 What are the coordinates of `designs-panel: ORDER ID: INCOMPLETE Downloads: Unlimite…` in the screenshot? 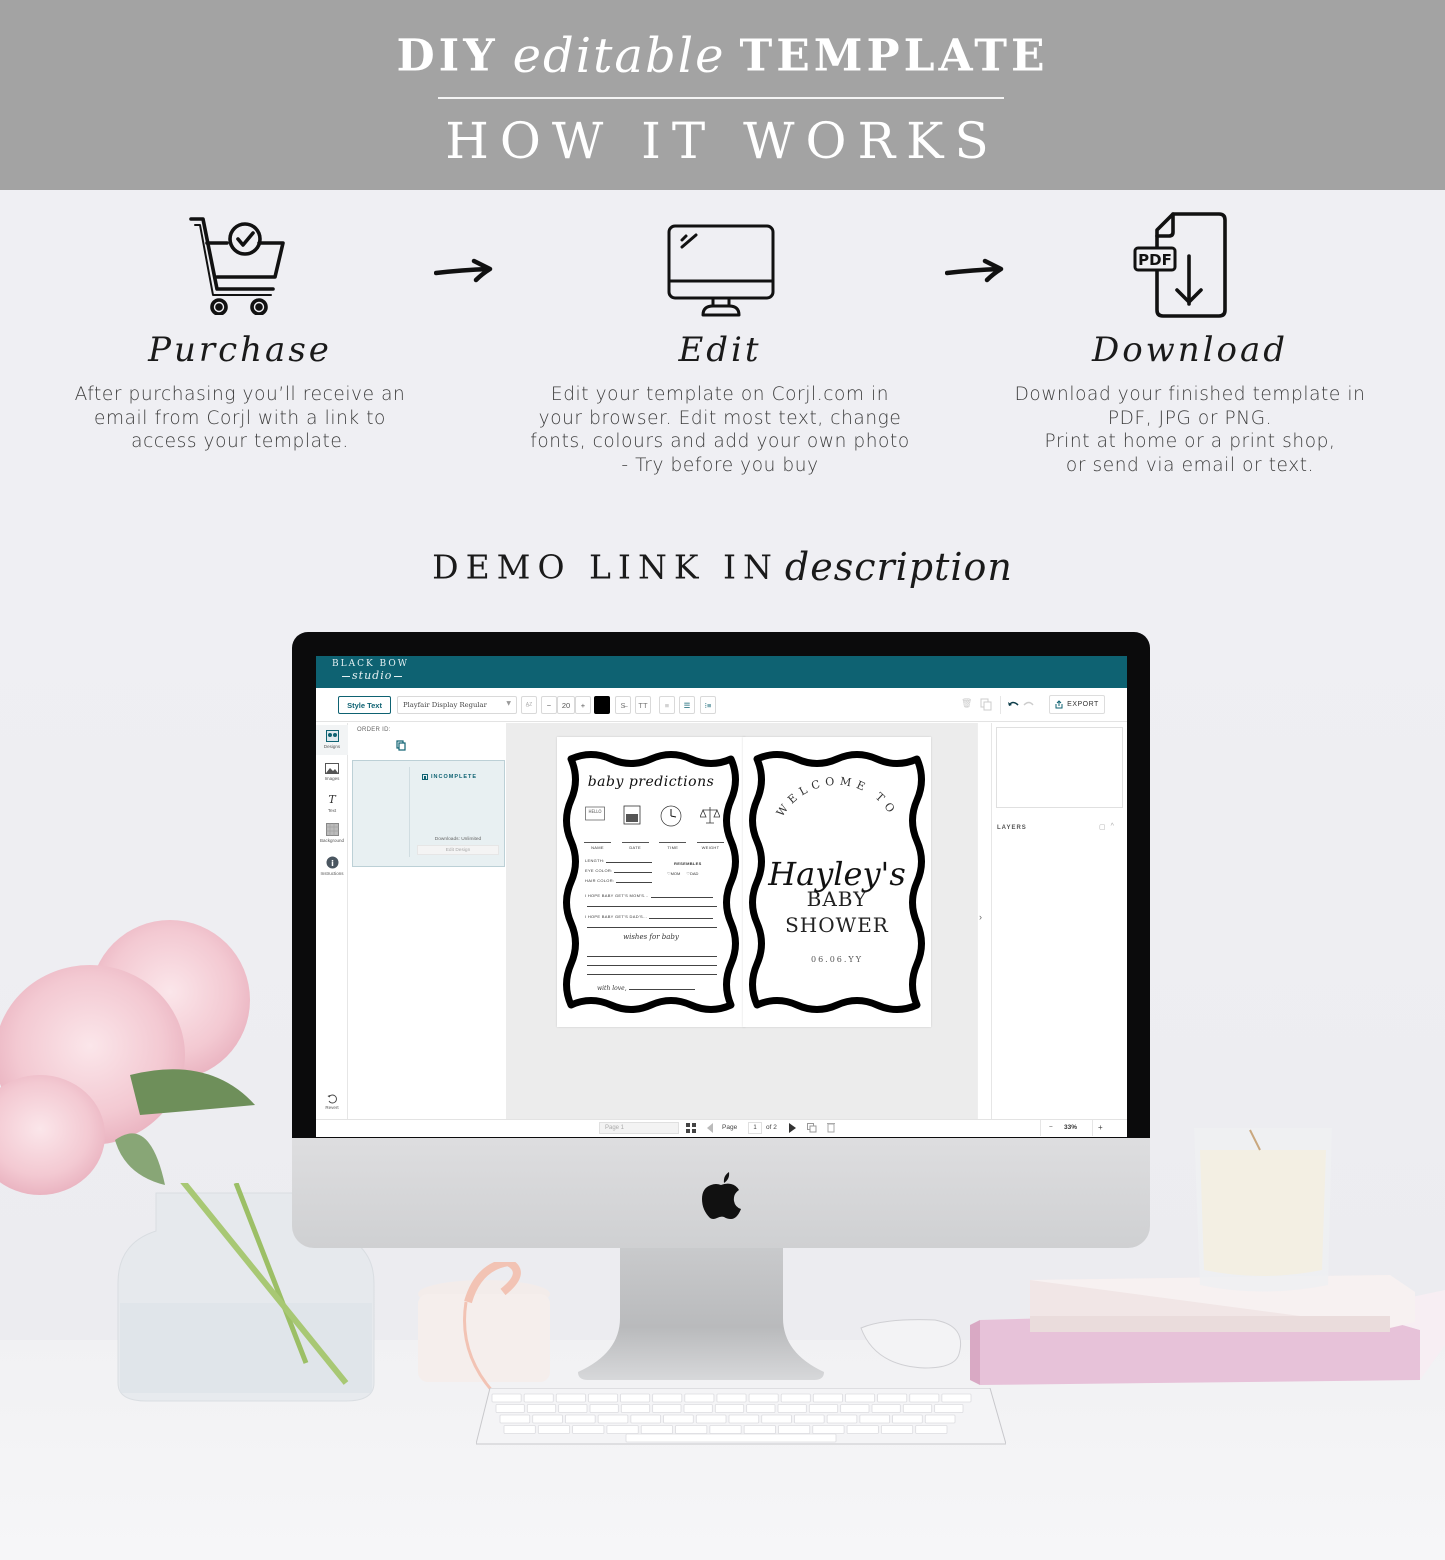 It's located at (427, 921).